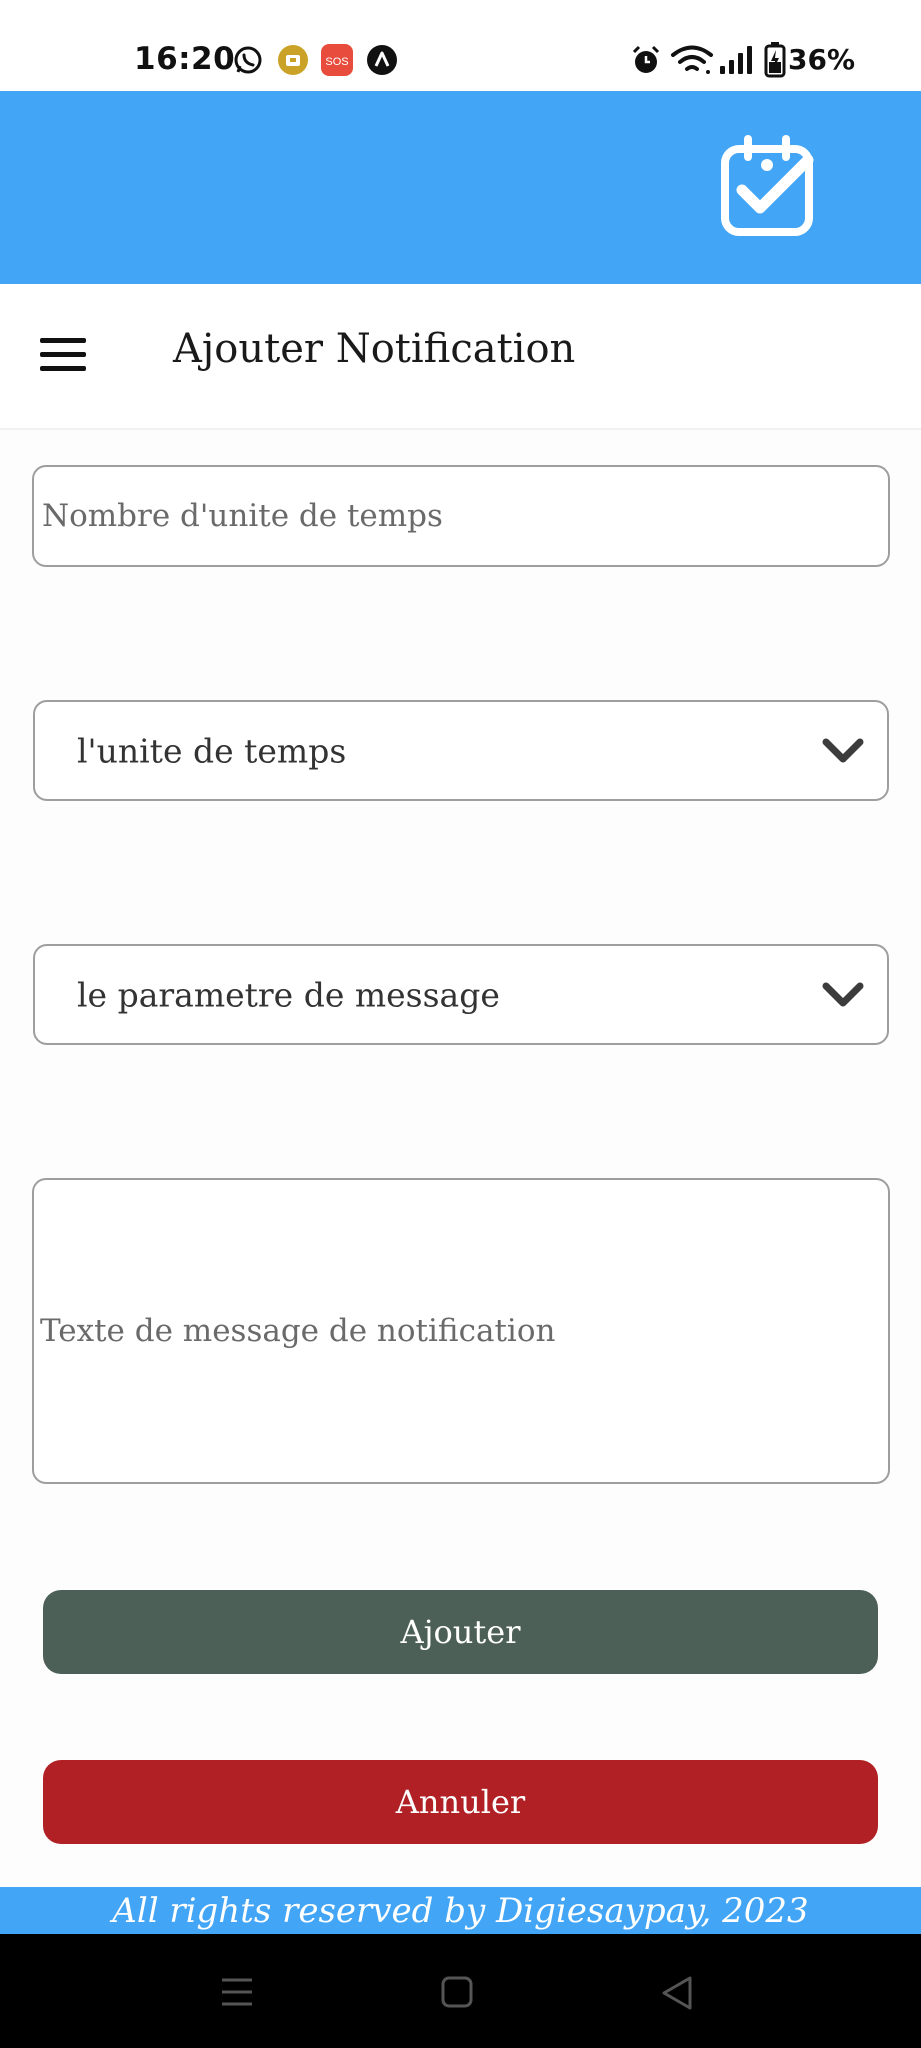 This screenshot has width=921, height=2048. Describe the element at coordinates (646, 59) in the screenshot. I see `alarm-icon` at that location.